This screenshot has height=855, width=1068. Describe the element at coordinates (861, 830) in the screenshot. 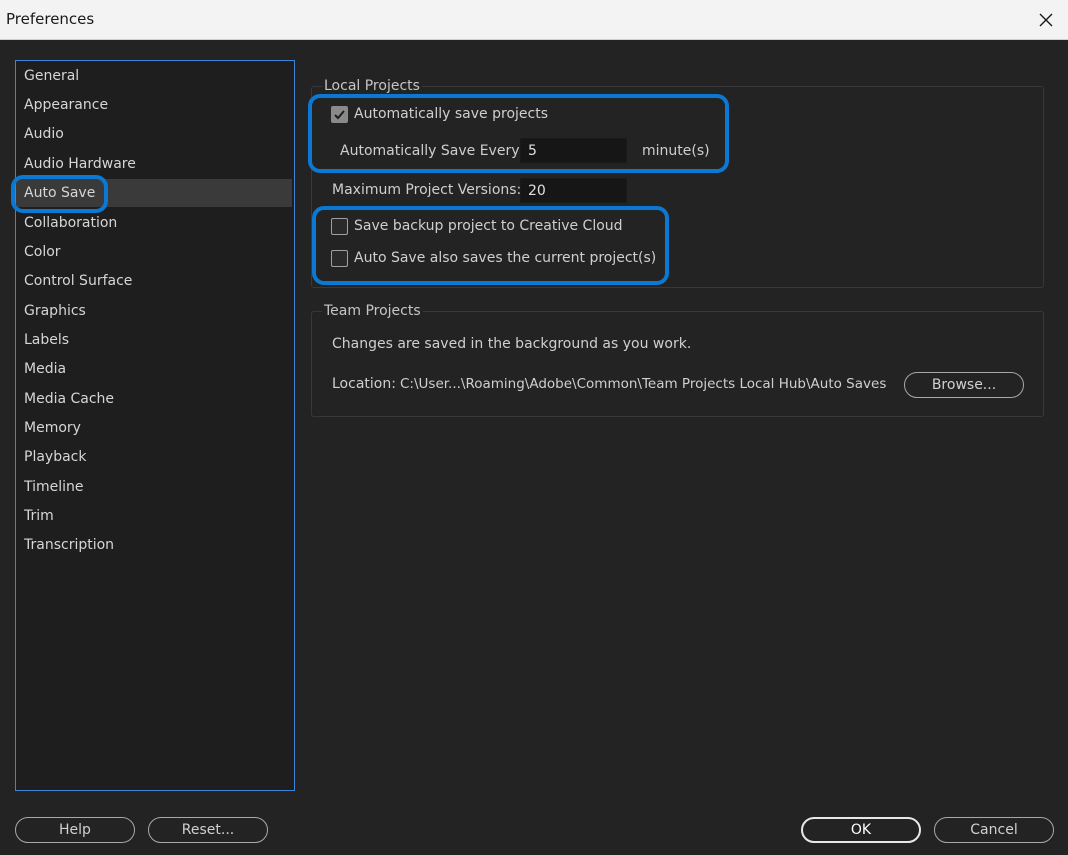

I see `ok-button: OK` at that location.